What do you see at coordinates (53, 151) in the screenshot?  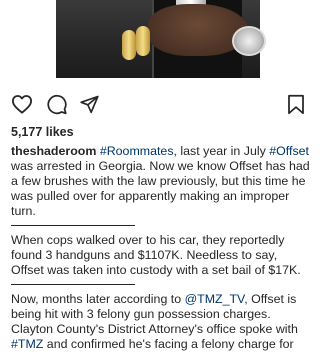 I see `username-link: theshaderoom` at bounding box center [53, 151].